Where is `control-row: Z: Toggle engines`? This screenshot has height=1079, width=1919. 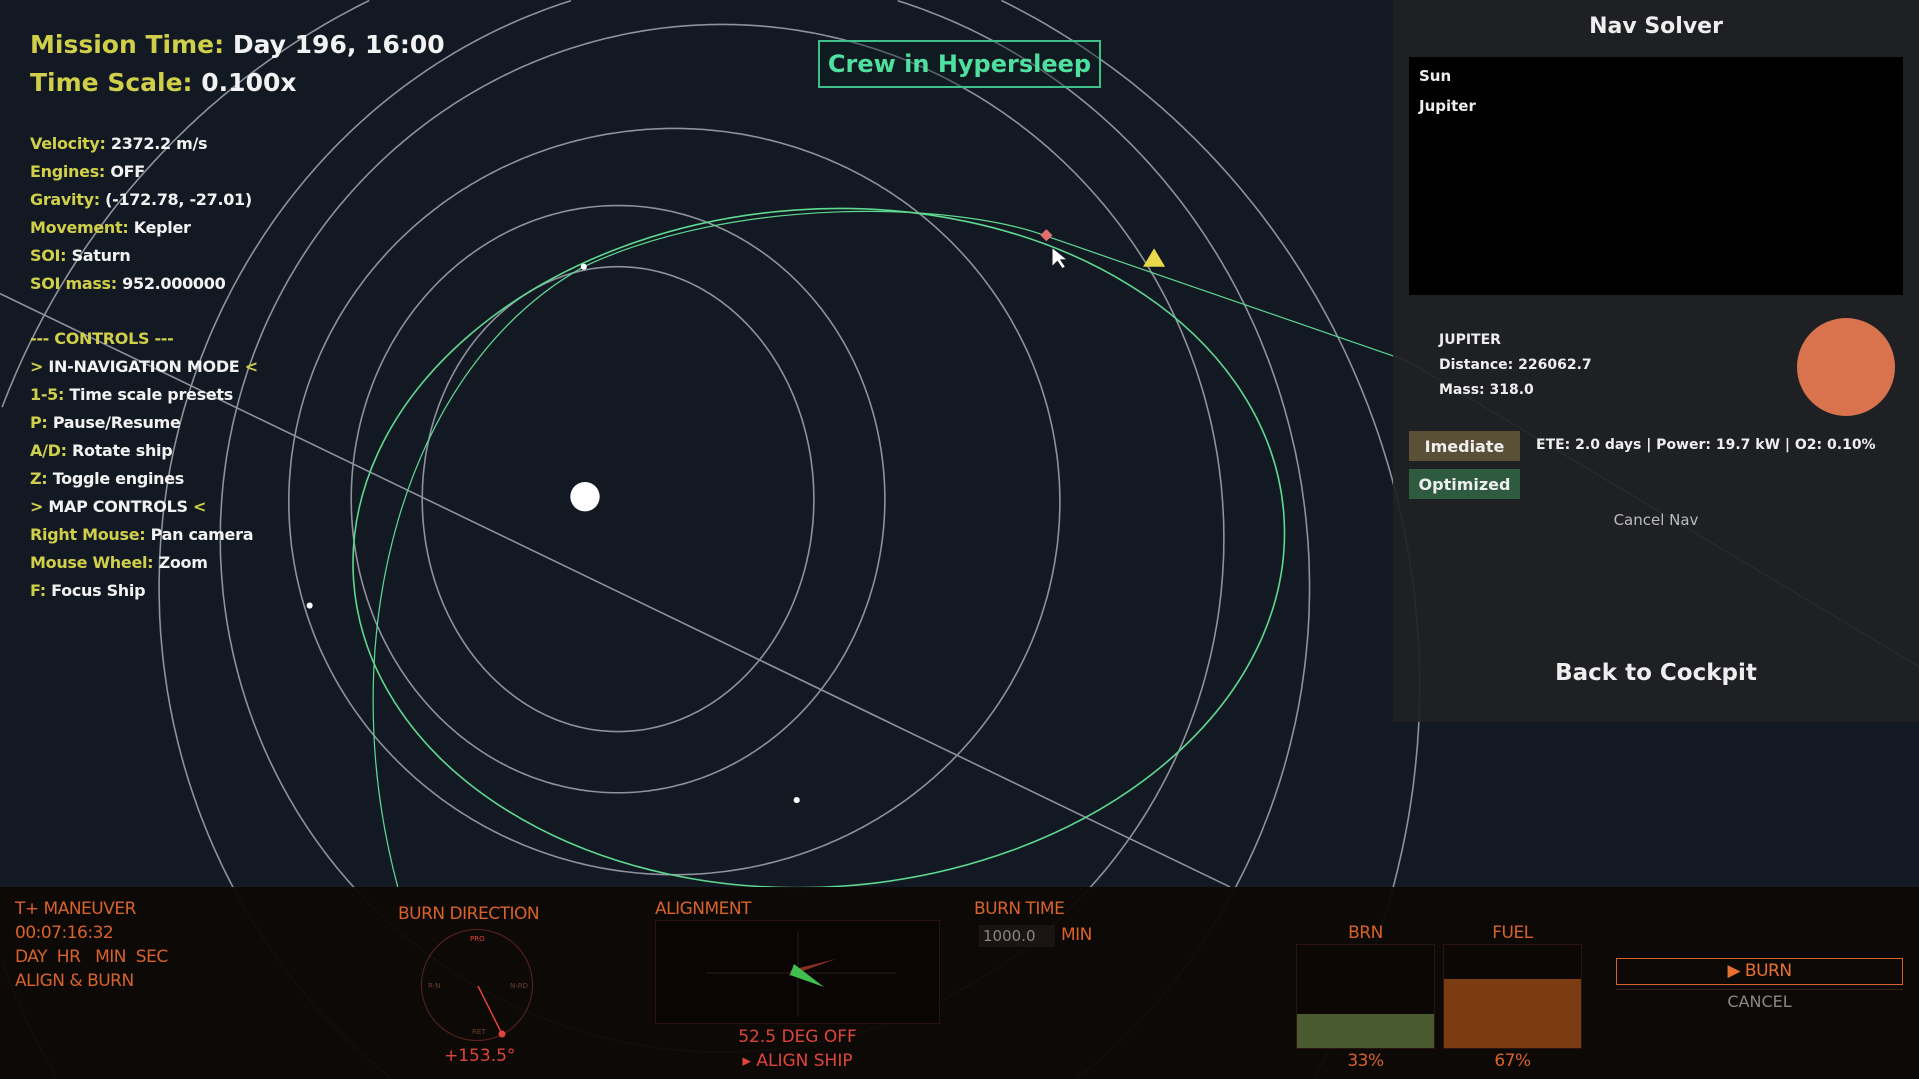
control-row: Z: Toggle engines is located at coordinates (144, 483).